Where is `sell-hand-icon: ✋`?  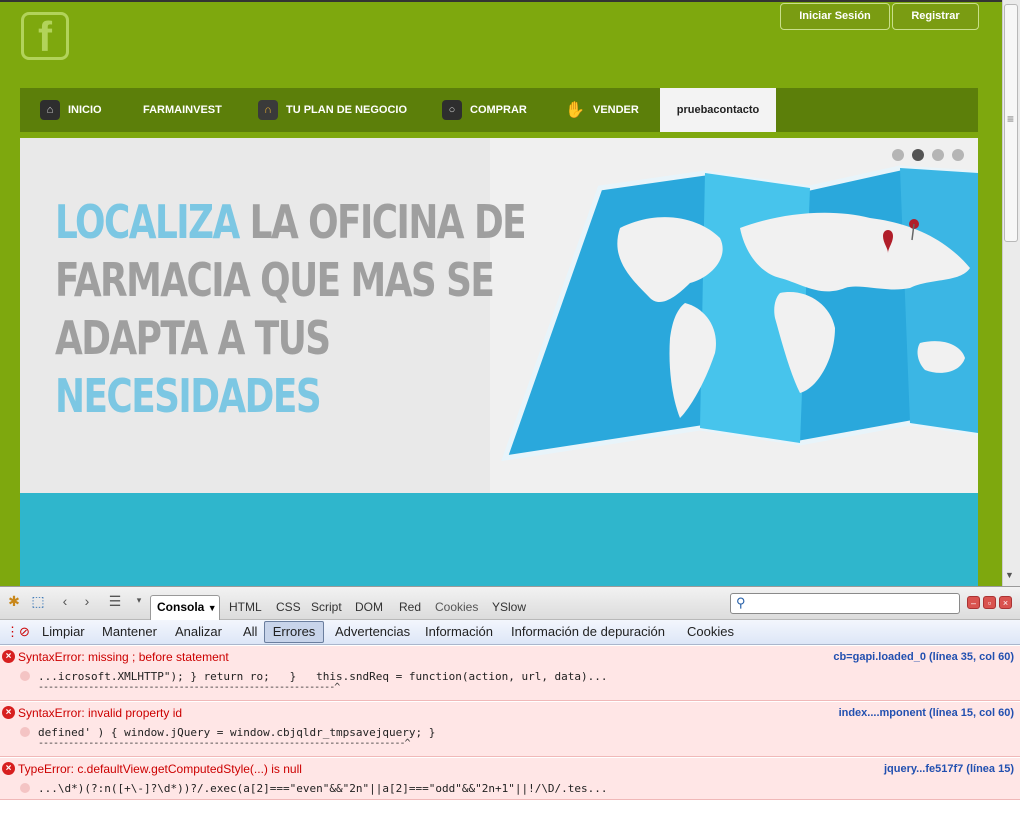 sell-hand-icon: ✋ is located at coordinates (575, 110).